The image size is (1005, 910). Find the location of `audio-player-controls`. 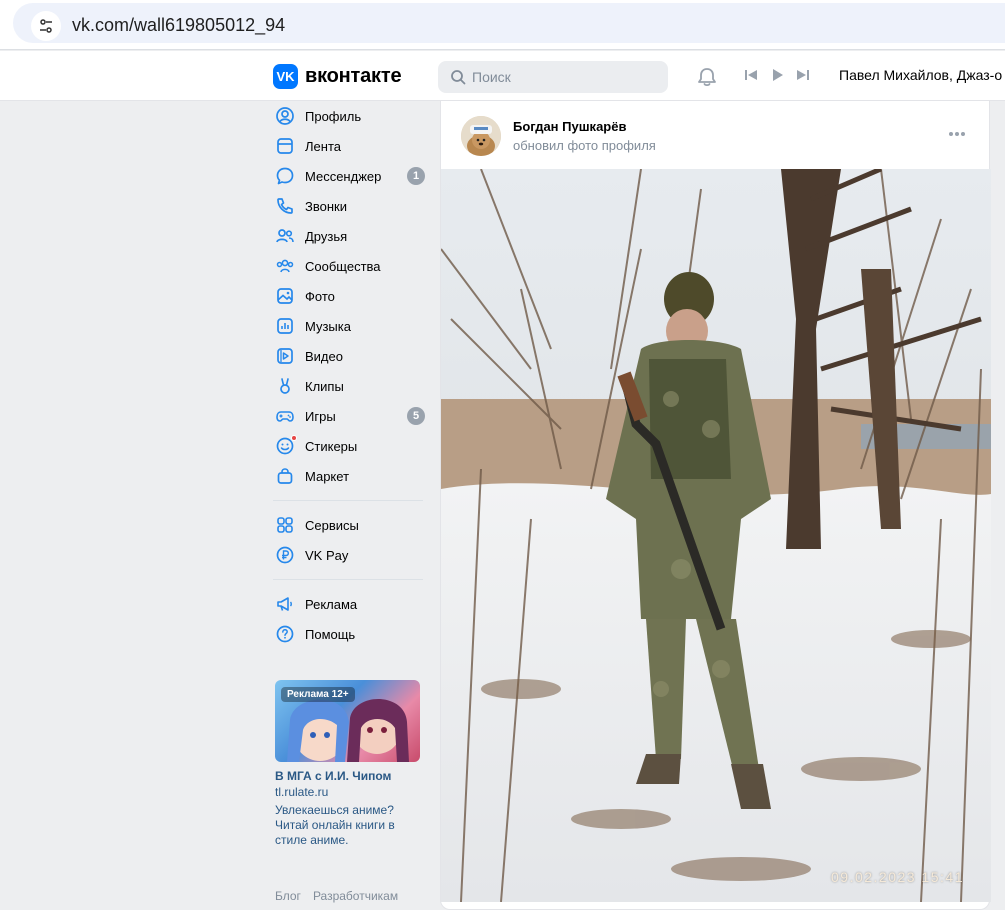

audio-player-controls is located at coordinates (777, 75).